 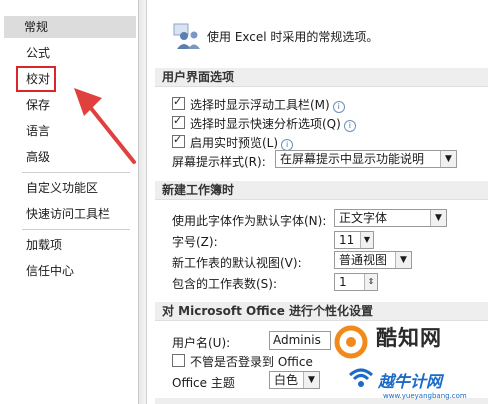 What do you see at coordinates (69, 271) in the screenshot?
I see `sidebar-item-trust-center: 信任中心` at bounding box center [69, 271].